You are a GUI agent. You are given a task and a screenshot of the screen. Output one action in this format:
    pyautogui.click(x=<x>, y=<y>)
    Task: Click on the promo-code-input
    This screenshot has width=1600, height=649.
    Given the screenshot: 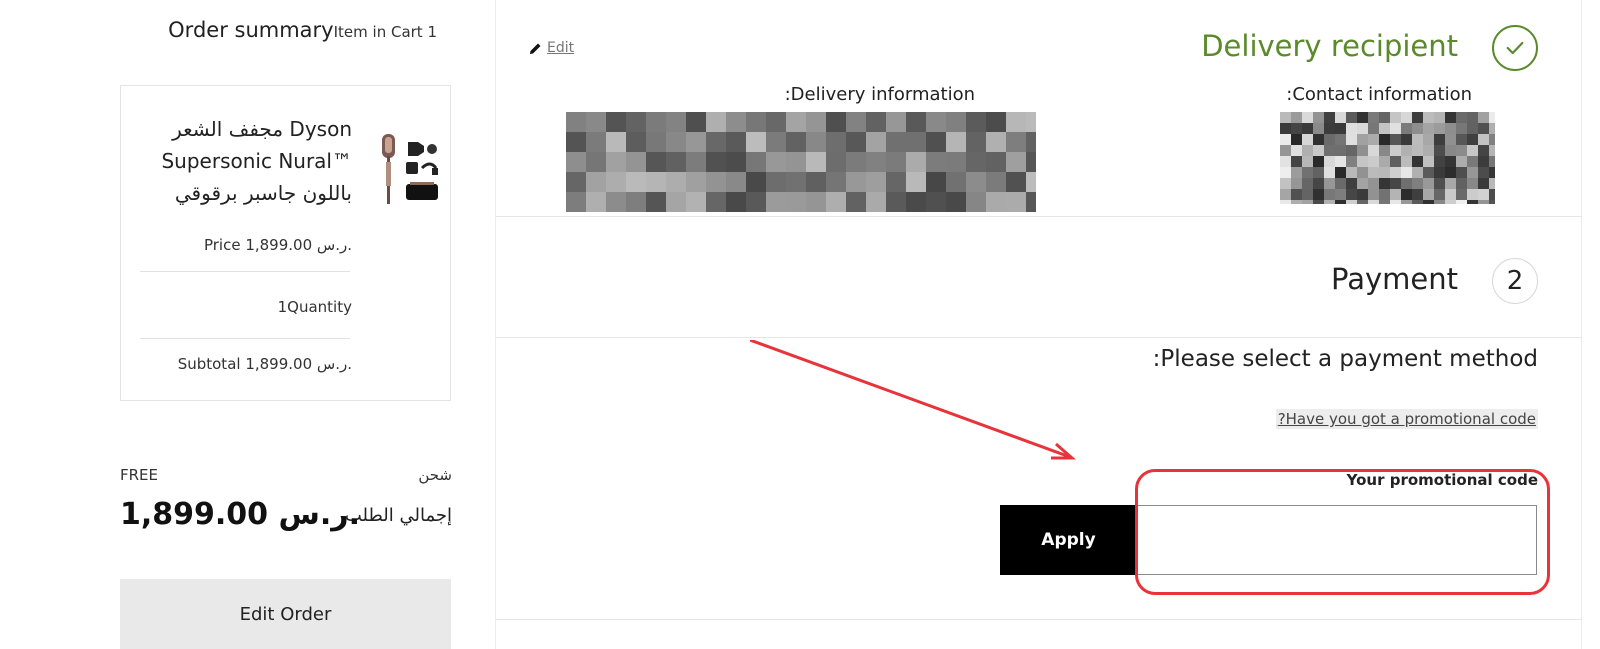 What is the action you would take?
    pyautogui.click(x=1337, y=540)
    